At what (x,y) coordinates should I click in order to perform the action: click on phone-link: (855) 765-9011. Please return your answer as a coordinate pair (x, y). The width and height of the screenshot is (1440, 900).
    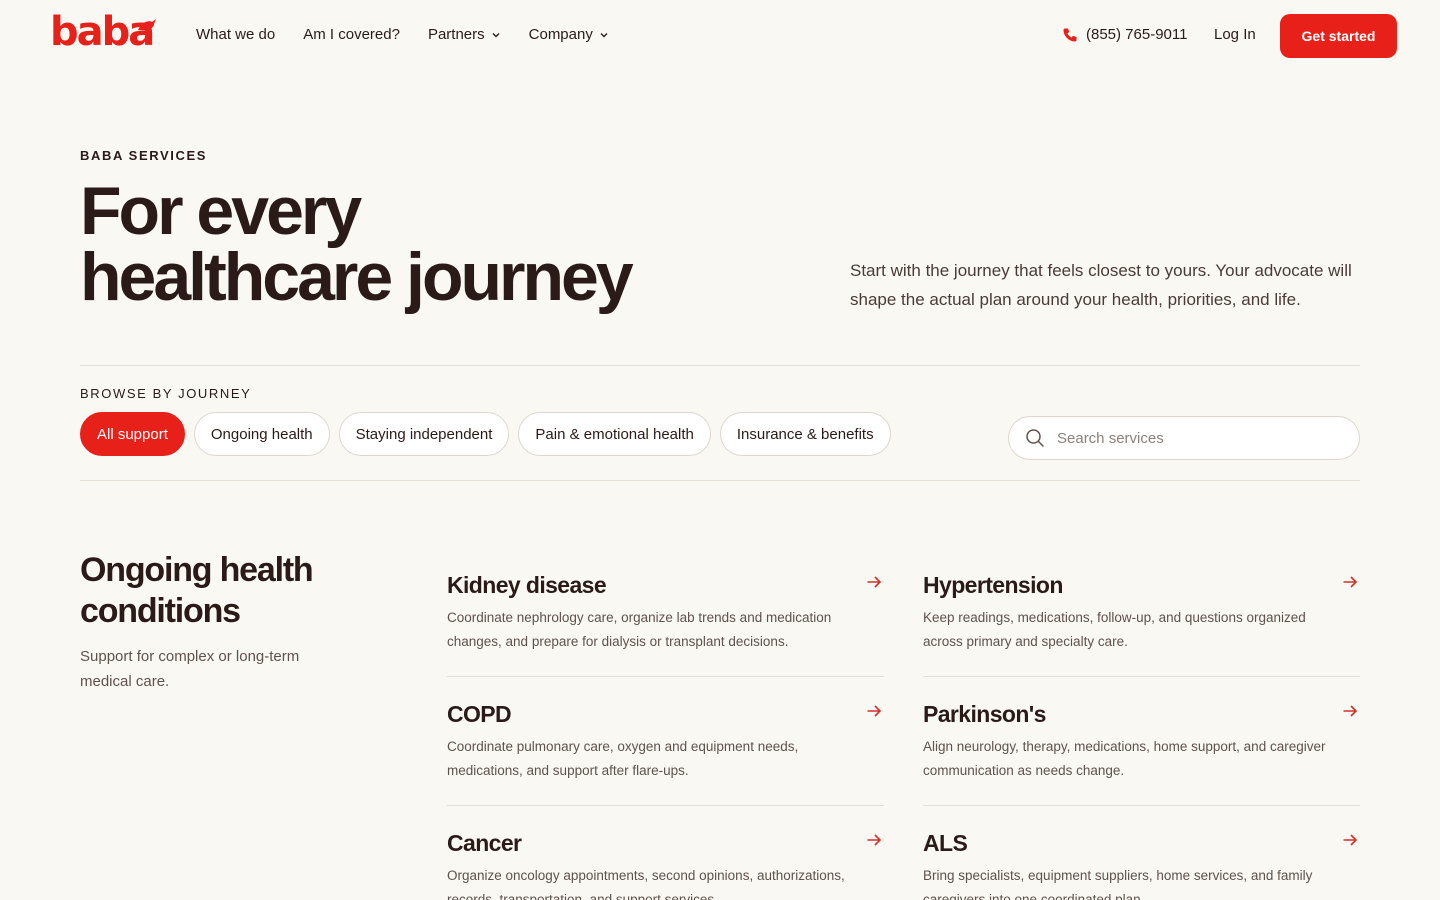
    Looking at the image, I should click on (1124, 35).